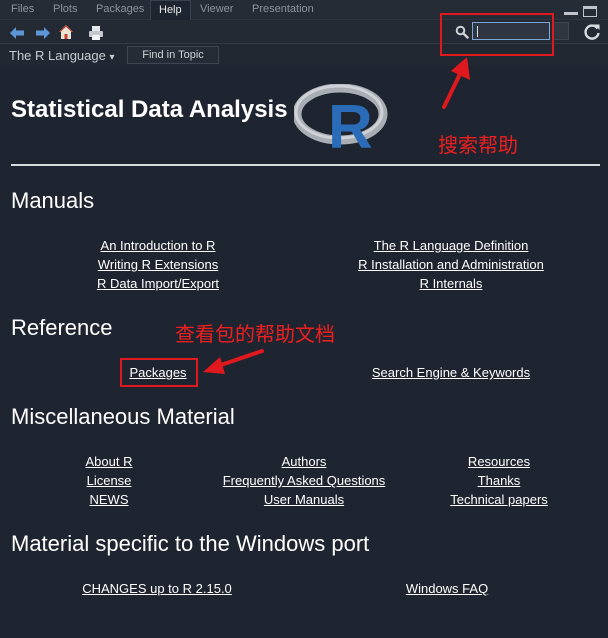 This screenshot has height=638, width=608. I want to click on search-highlight-box, so click(497, 34).